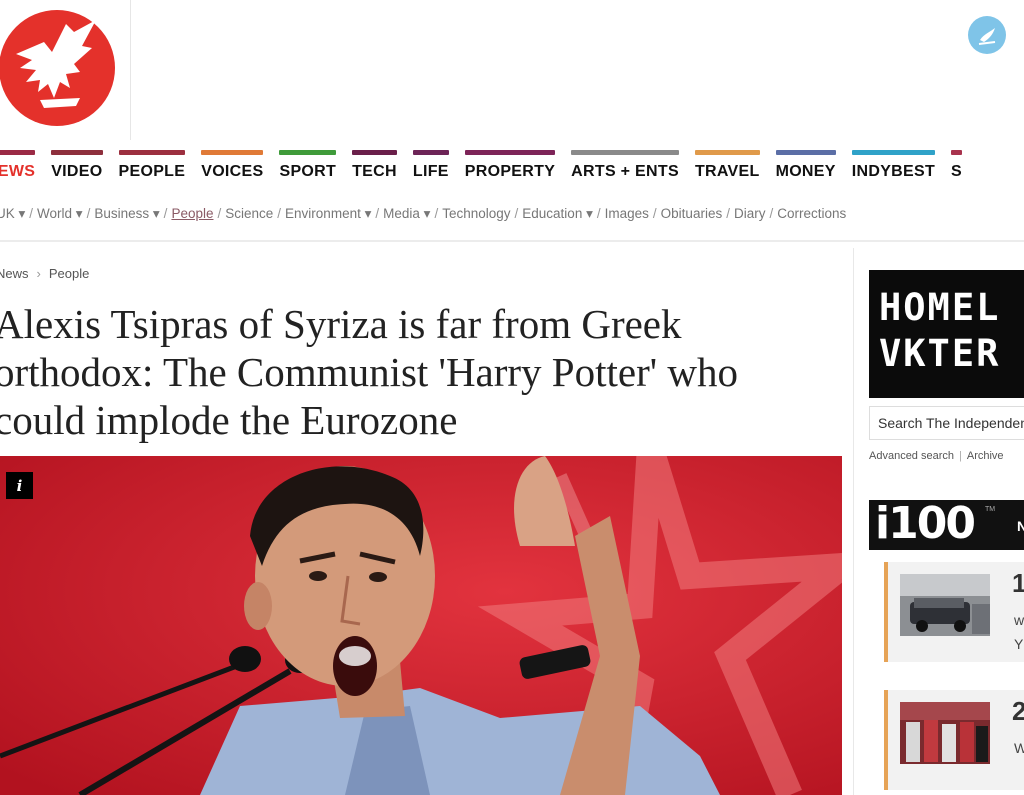  What do you see at coordinates (14, 273) in the screenshot?
I see `breadcrumb-parent: News` at bounding box center [14, 273].